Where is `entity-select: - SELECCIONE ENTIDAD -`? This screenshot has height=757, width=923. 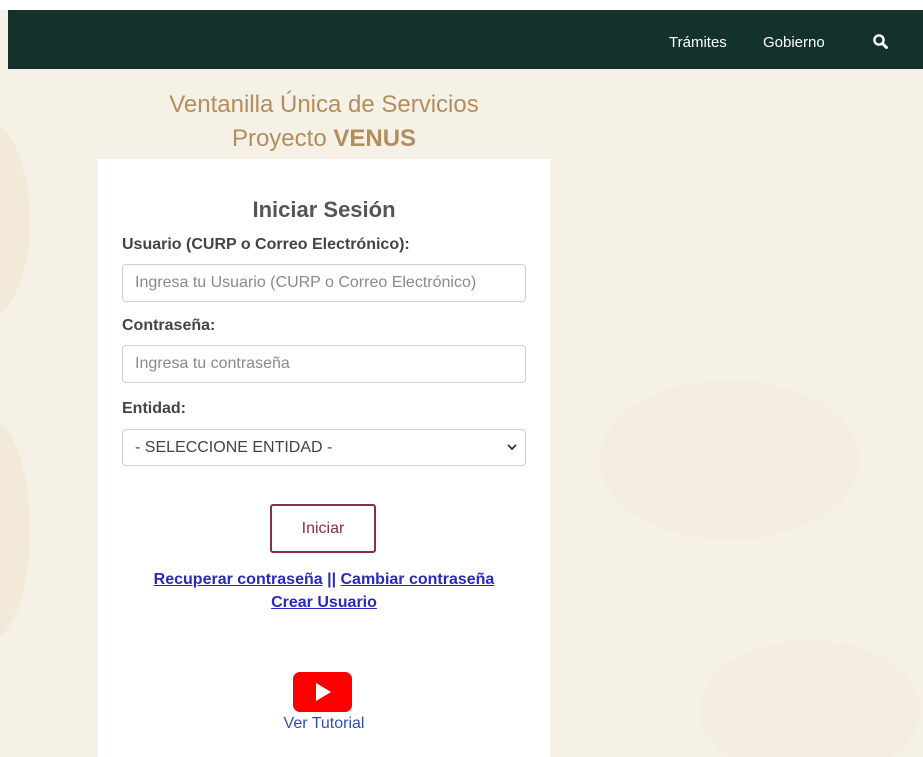
entity-select: - SELECCIONE ENTIDAD - is located at coordinates (324, 447).